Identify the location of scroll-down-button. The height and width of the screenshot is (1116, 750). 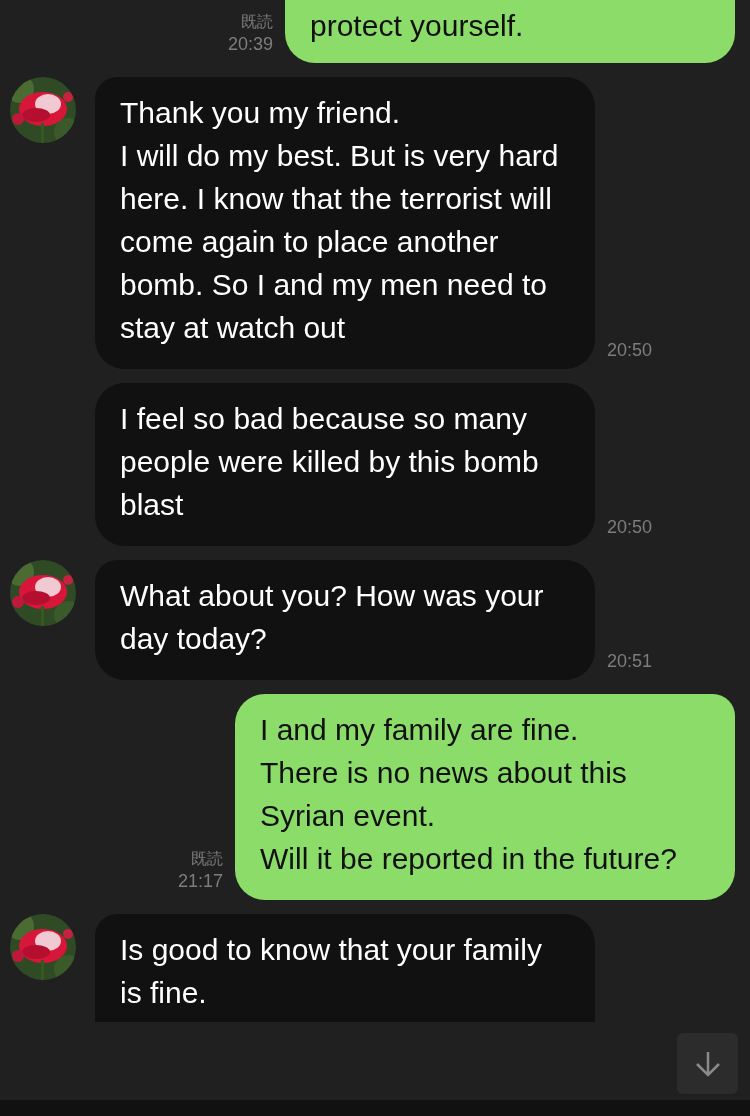
(707, 1063).